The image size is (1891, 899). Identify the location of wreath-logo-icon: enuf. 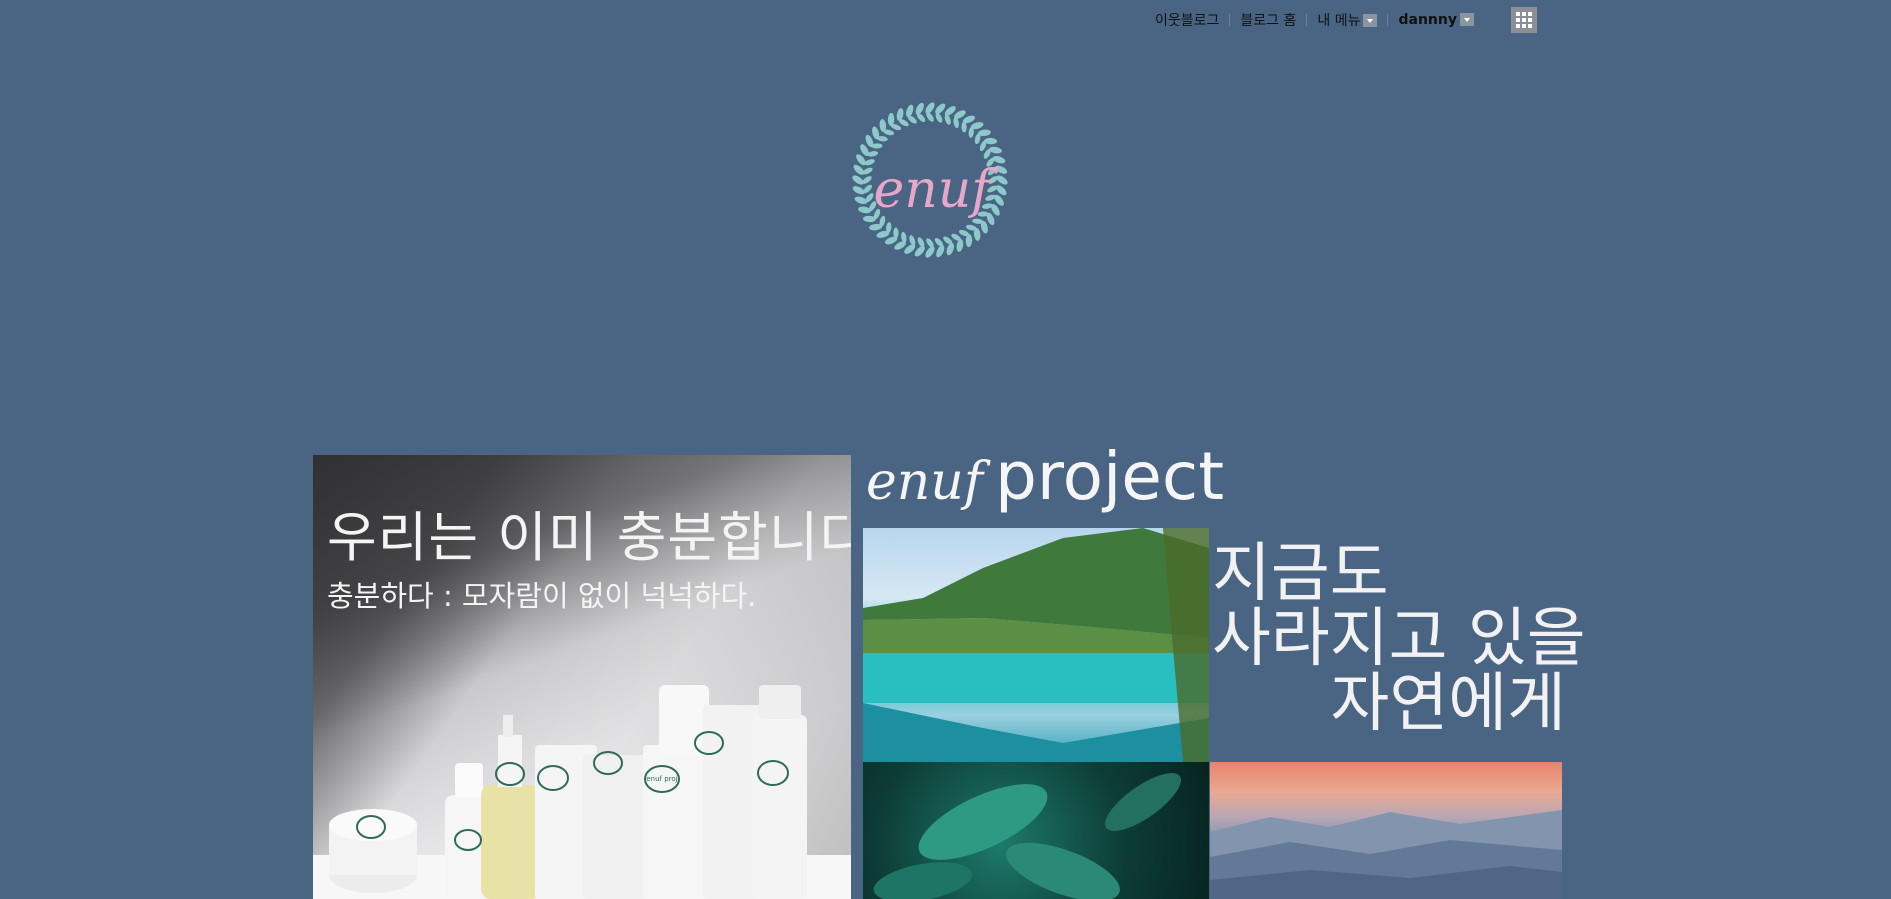
(930, 180).